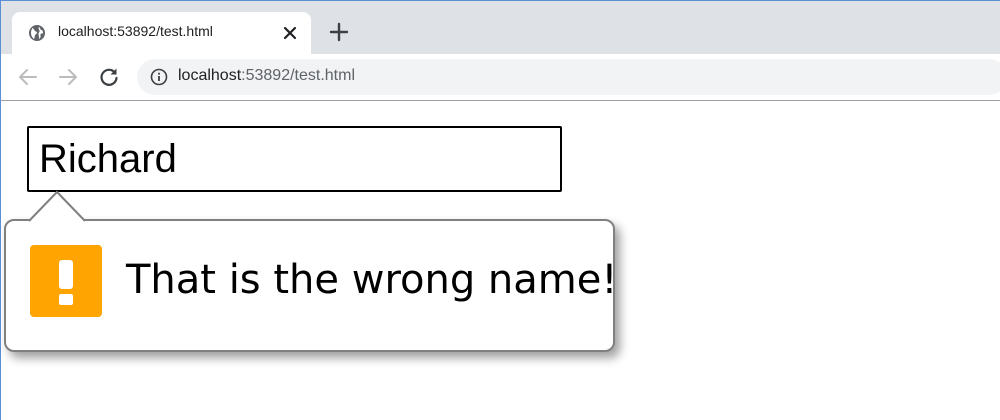 Image resolution: width=1000 pixels, height=420 pixels. I want to click on browser-toolbar: localhost:53892/test.html, so click(500, 77).